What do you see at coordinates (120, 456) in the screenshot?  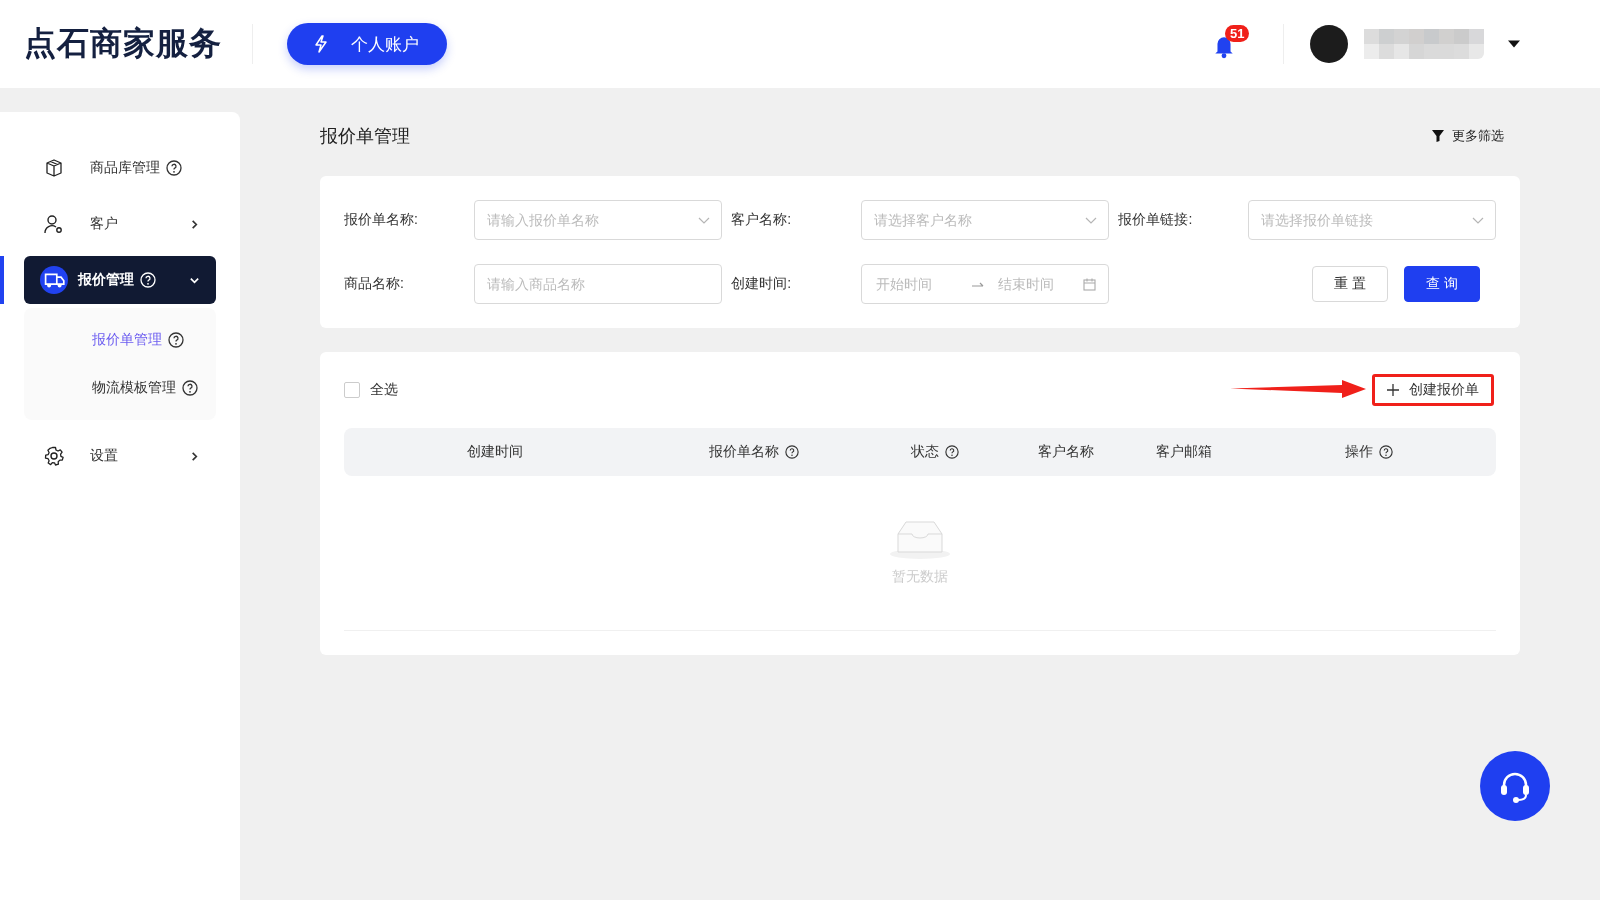 I see `sidebar-item: 设置` at bounding box center [120, 456].